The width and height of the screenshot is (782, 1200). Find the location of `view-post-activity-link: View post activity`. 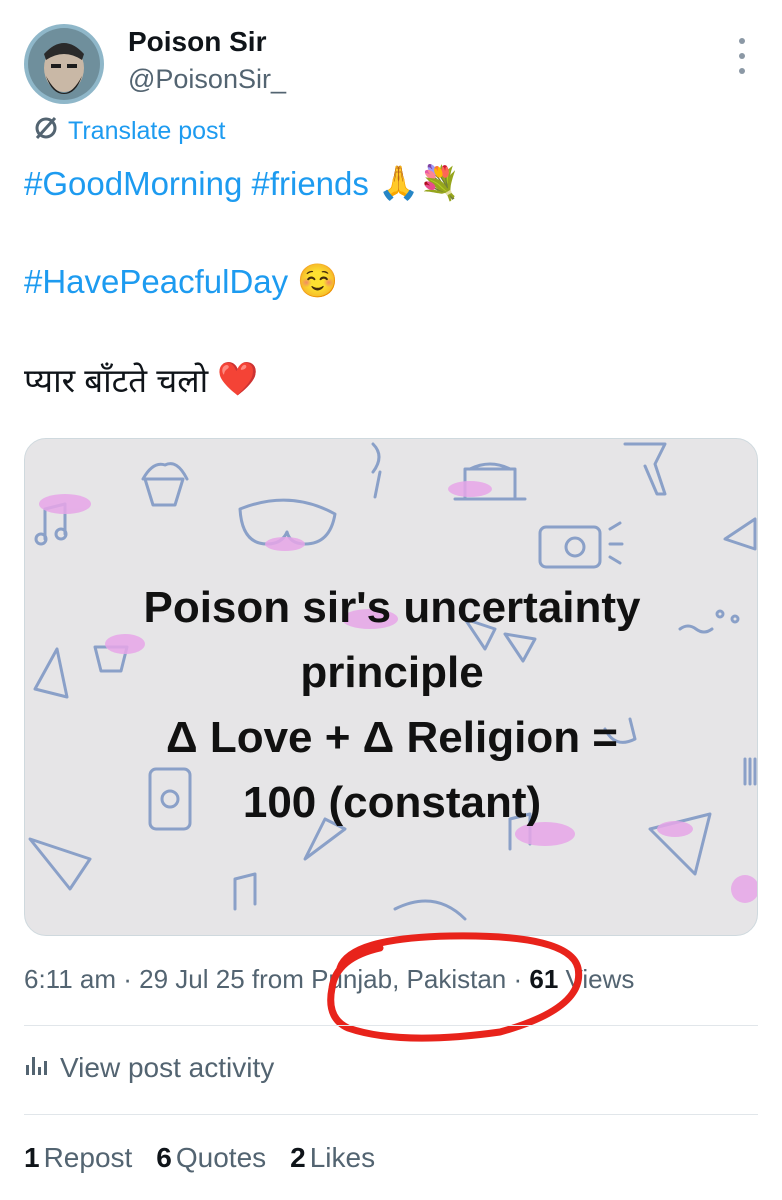

view-post-activity-link: View post activity is located at coordinates (149, 1068).